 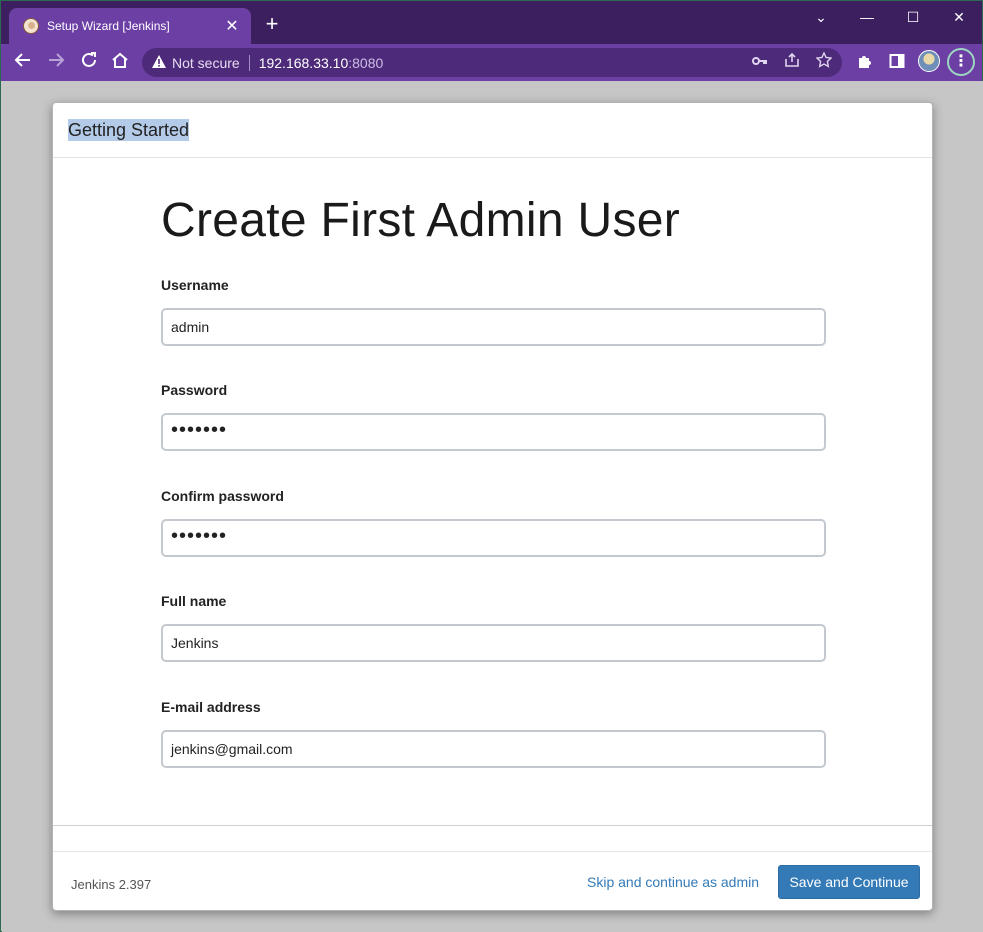 What do you see at coordinates (31, 26) in the screenshot?
I see `jenkins-favicon-icon` at bounding box center [31, 26].